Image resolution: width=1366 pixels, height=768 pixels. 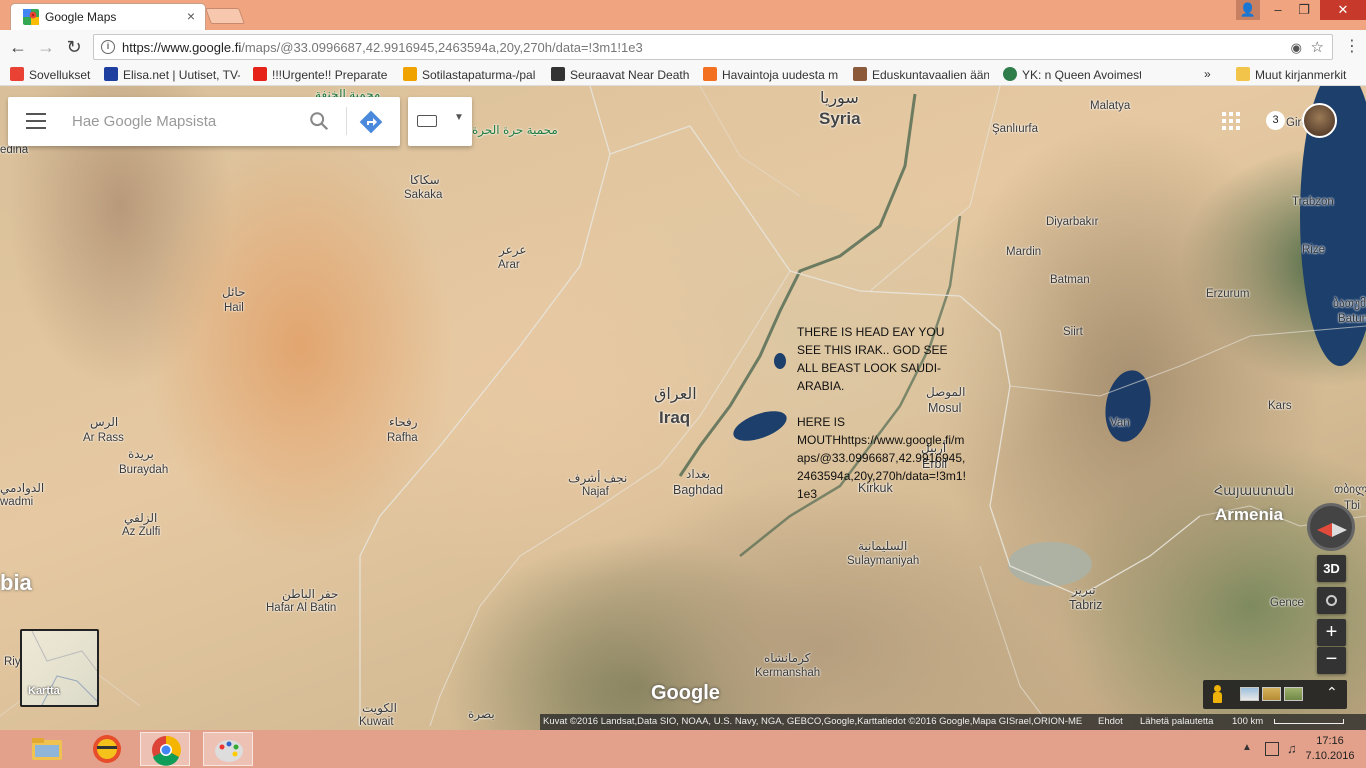 I want to click on label-sulaymaniyah-arabic: السليمانية, so click(x=882, y=546).